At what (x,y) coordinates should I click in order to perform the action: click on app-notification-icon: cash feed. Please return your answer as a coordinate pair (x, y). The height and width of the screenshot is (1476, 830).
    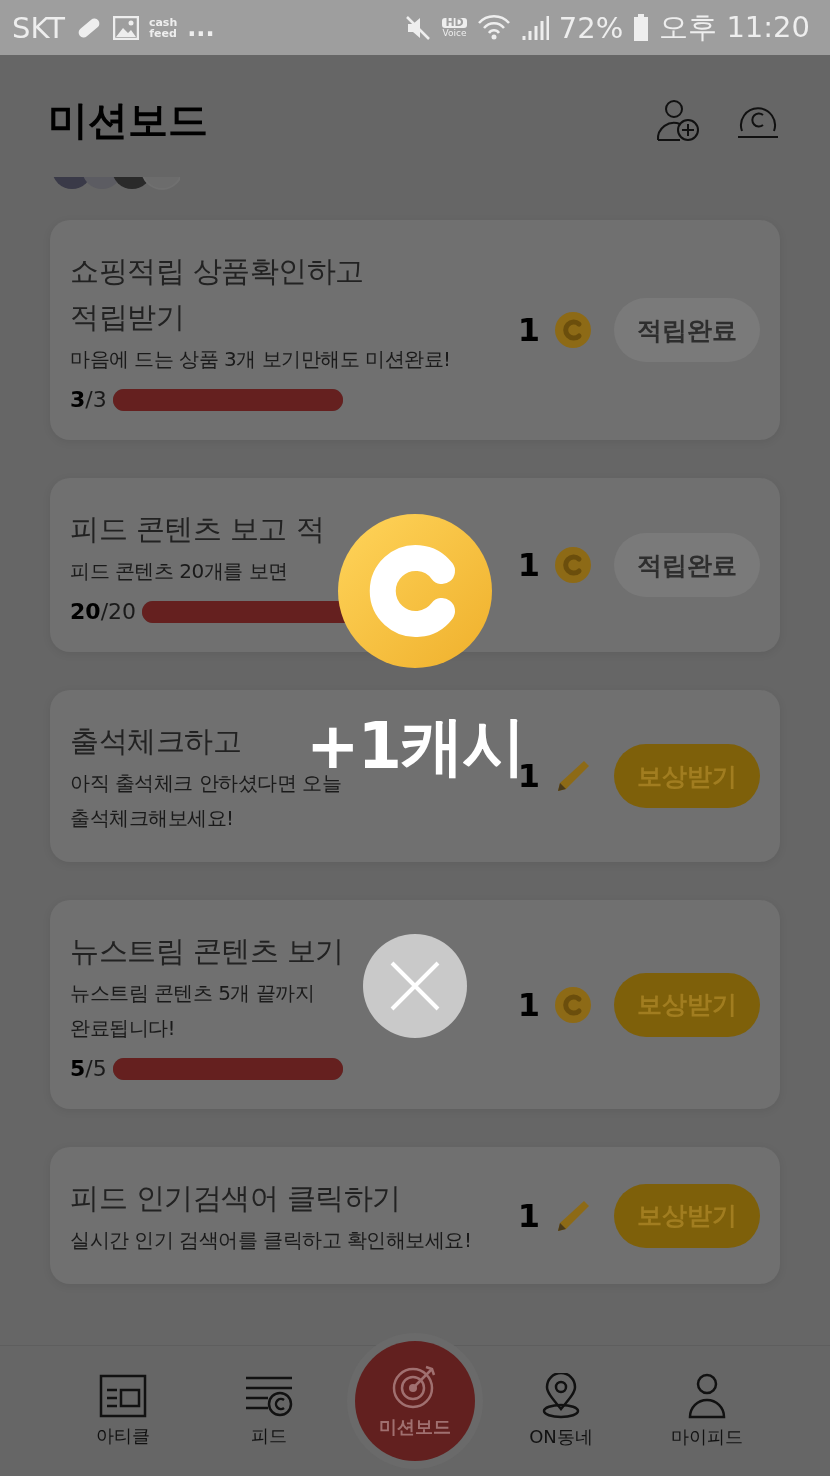
    Looking at the image, I should click on (163, 27).